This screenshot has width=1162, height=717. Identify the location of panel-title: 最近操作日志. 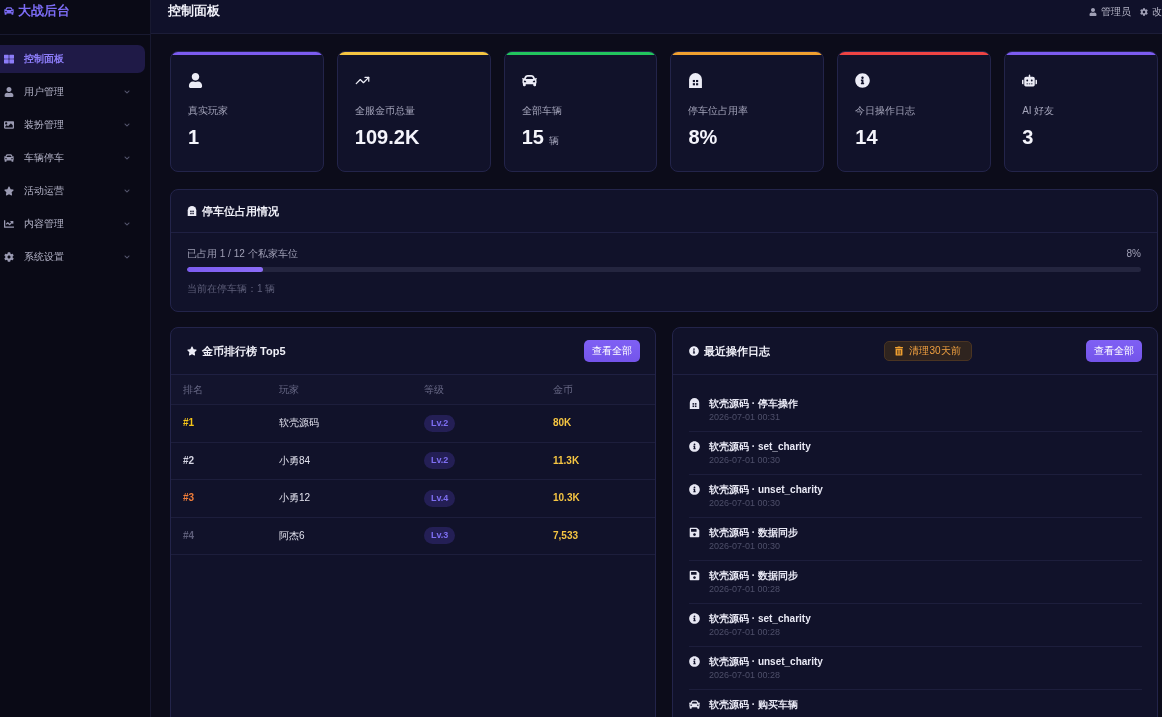
(737, 351).